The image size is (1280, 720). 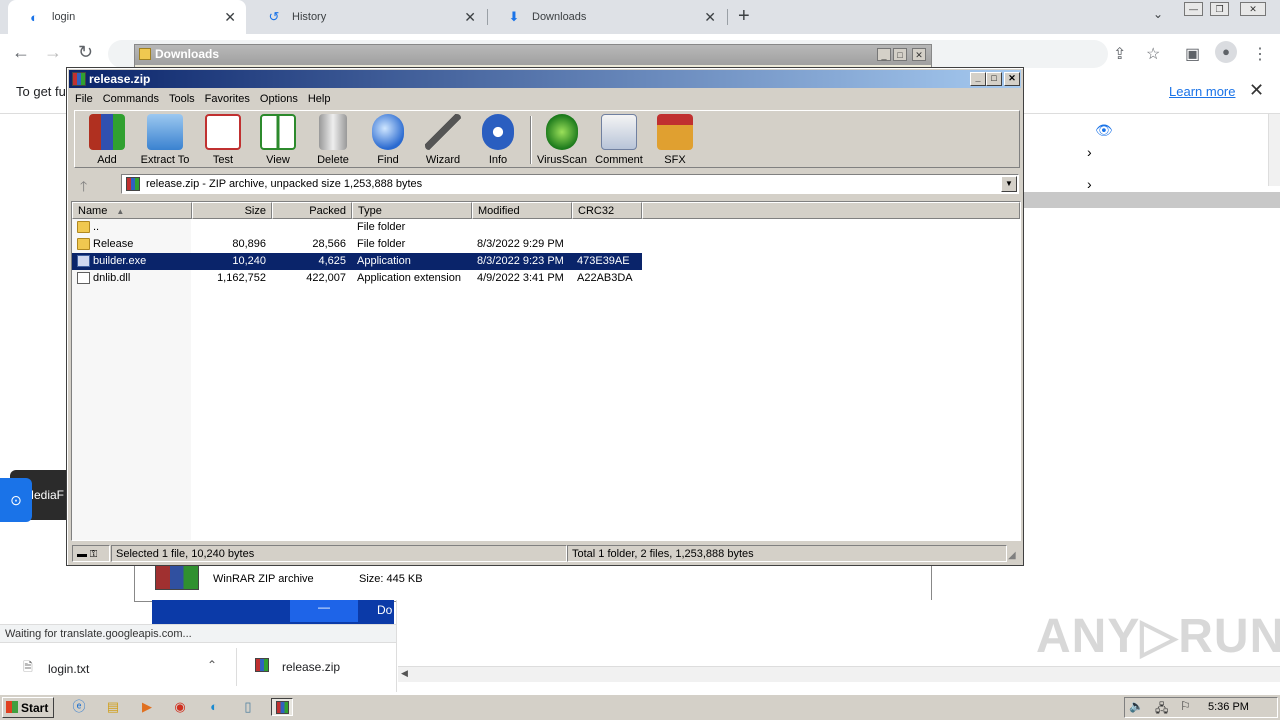 I want to click on side-panel-icon: ▣, so click(x=1192, y=54).